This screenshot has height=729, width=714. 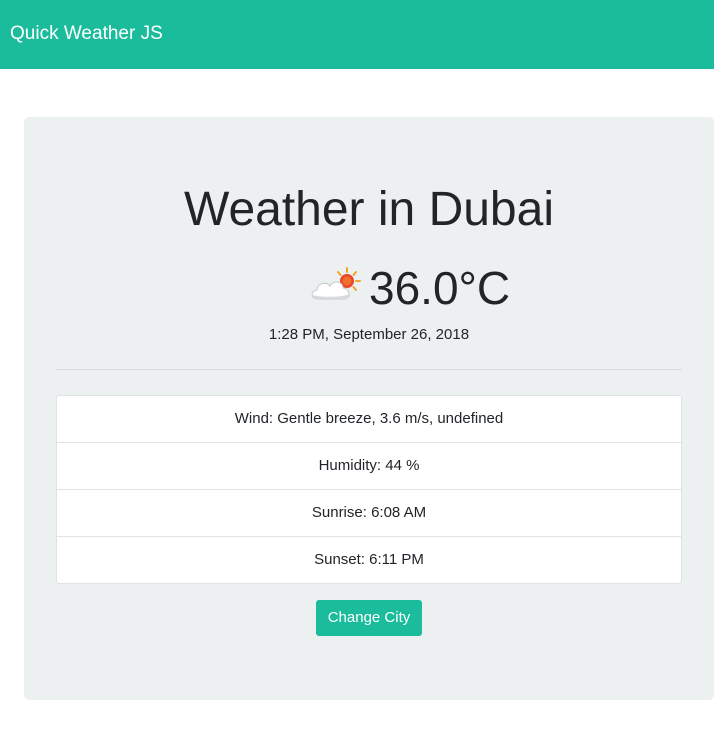 I want to click on page-title: Weather in Dubai, so click(x=369, y=209).